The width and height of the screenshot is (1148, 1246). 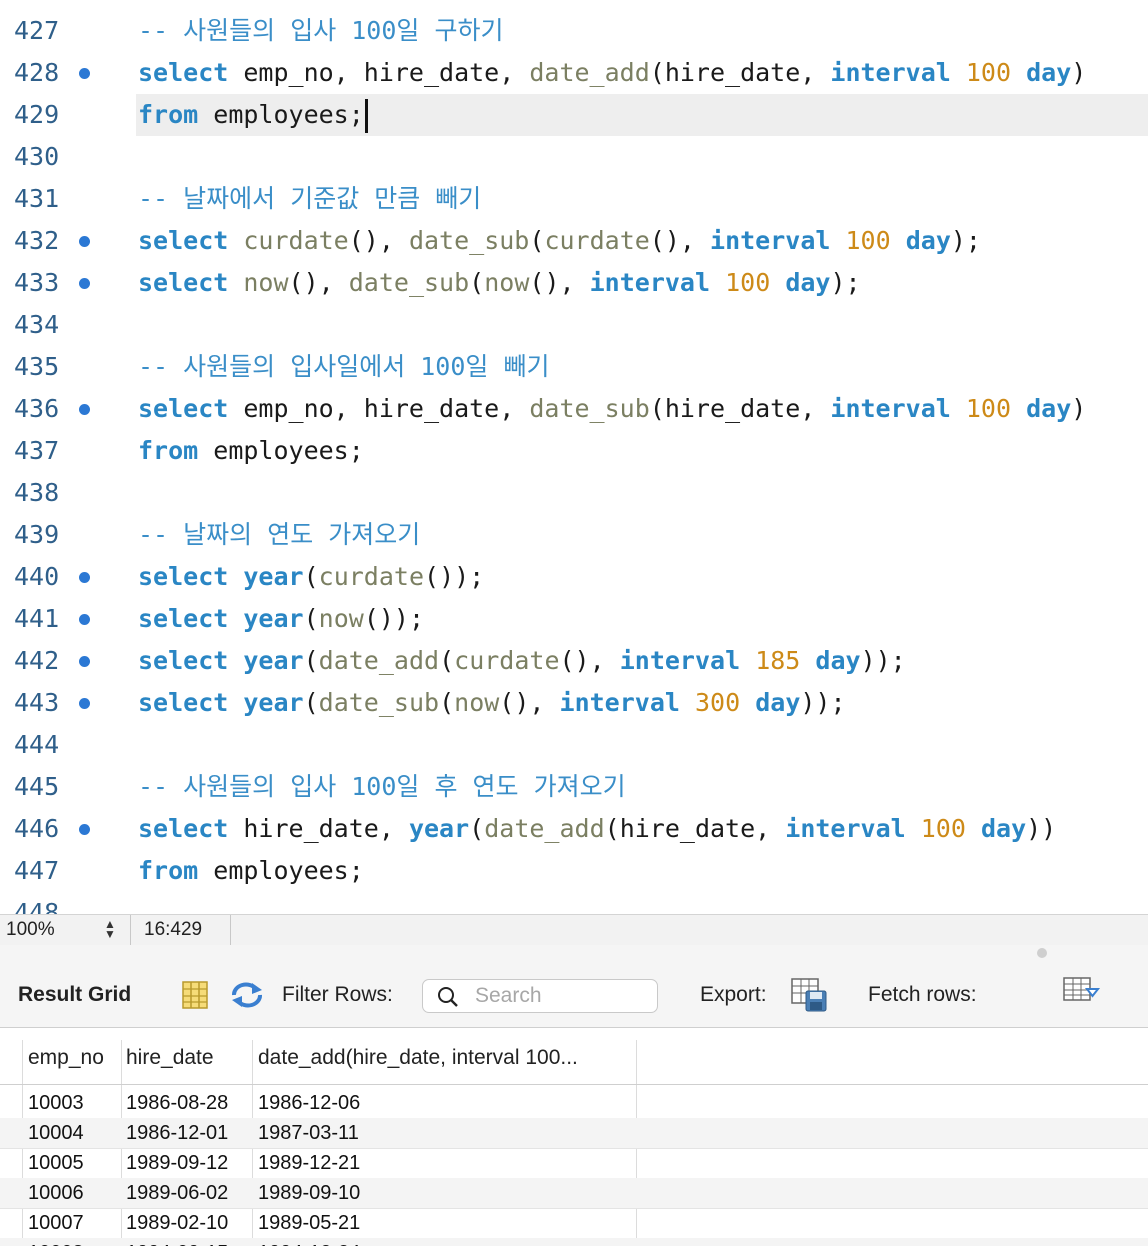 What do you see at coordinates (574, 451) in the screenshot?
I see `code-line: 437 from employees;` at bounding box center [574, 451].